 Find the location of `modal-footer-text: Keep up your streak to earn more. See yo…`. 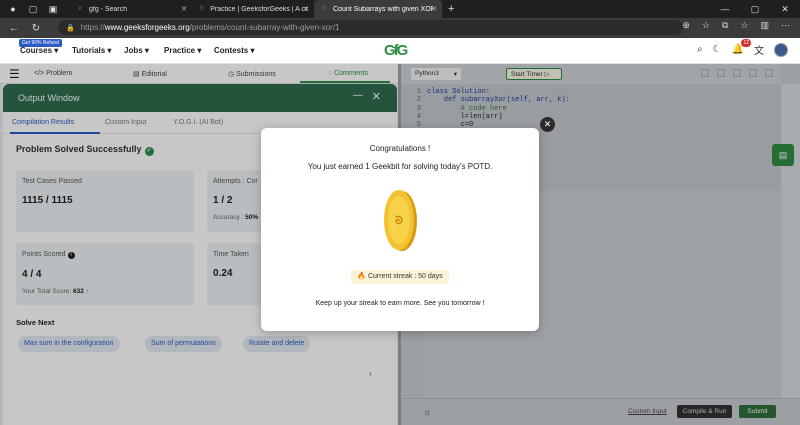

modal-footer-text: Keep up your streak to earn more. See yo… is located at coordinates (400, 303).